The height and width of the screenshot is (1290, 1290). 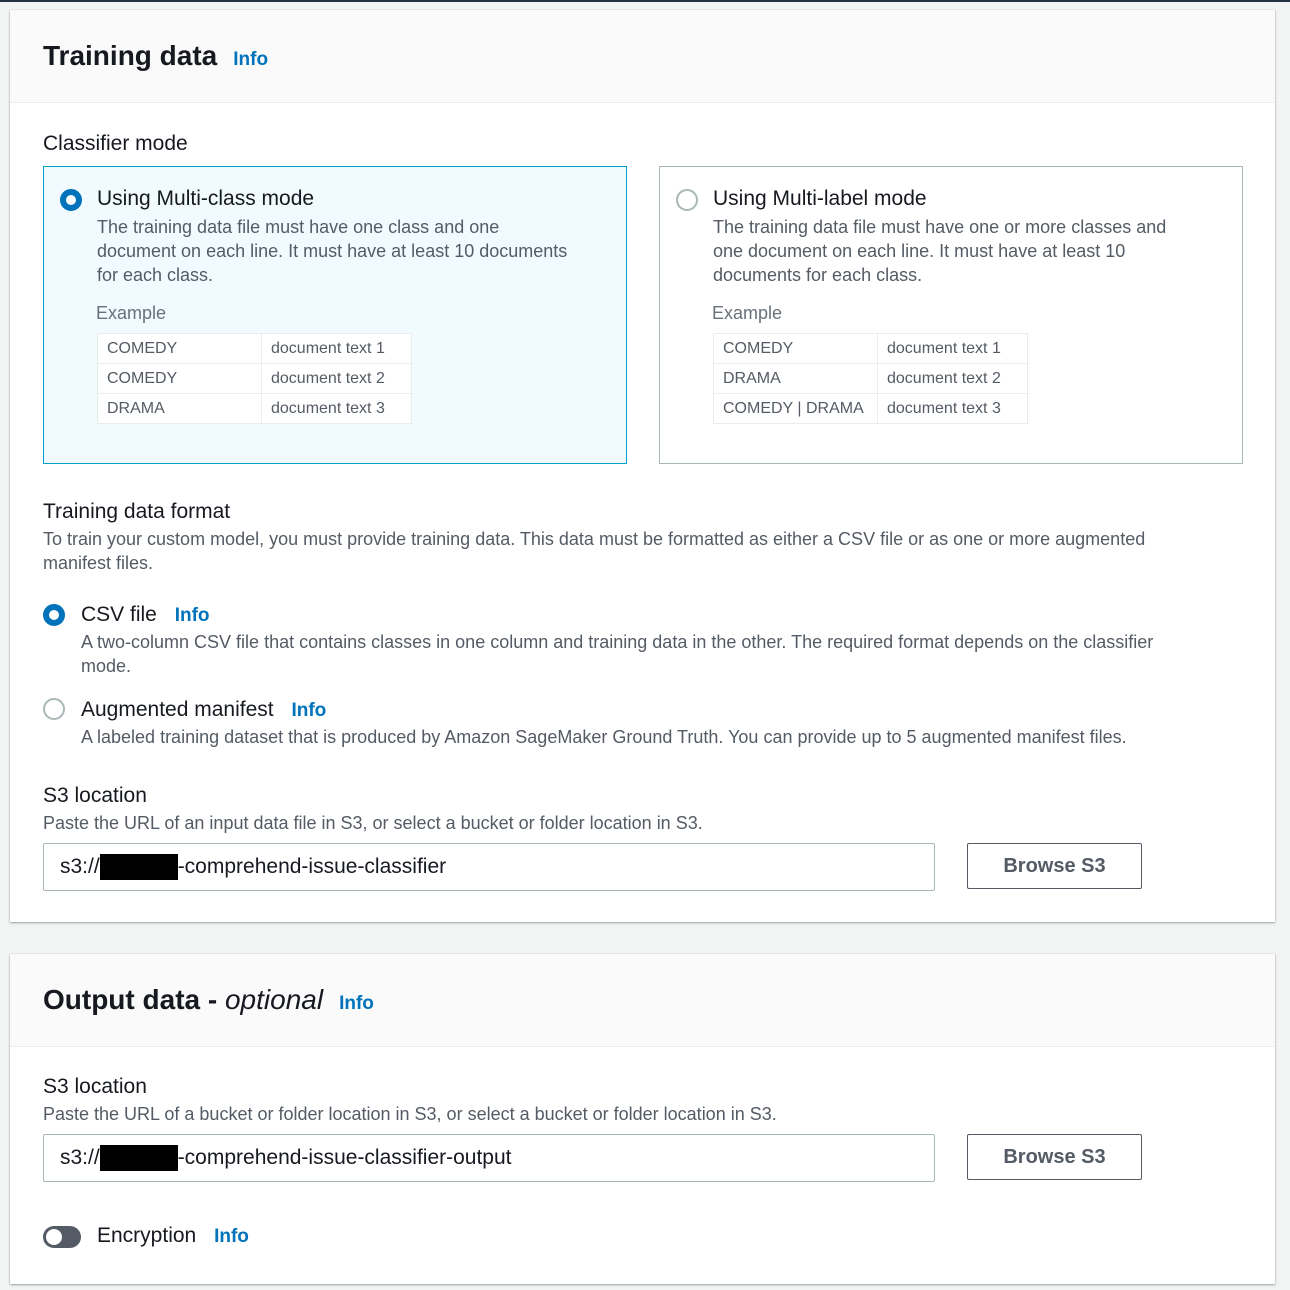 I want to click on multiclass-title: Using Multi-class mode, so click(x=206, y=198).